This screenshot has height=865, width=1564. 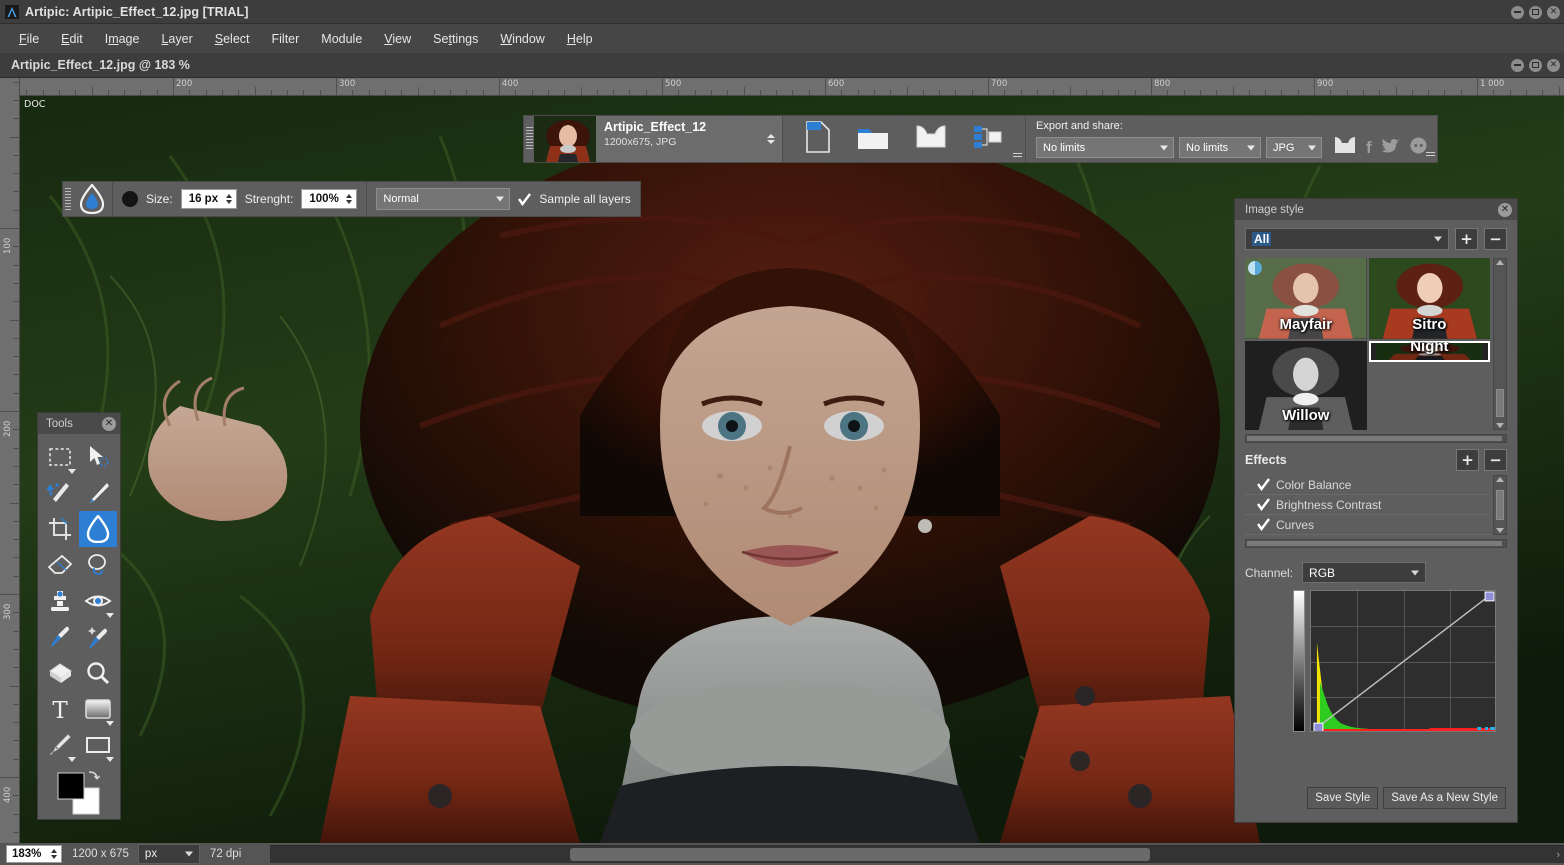 I want to click on style-panel-close-icon: ✕, so click(x=1505, y=209).